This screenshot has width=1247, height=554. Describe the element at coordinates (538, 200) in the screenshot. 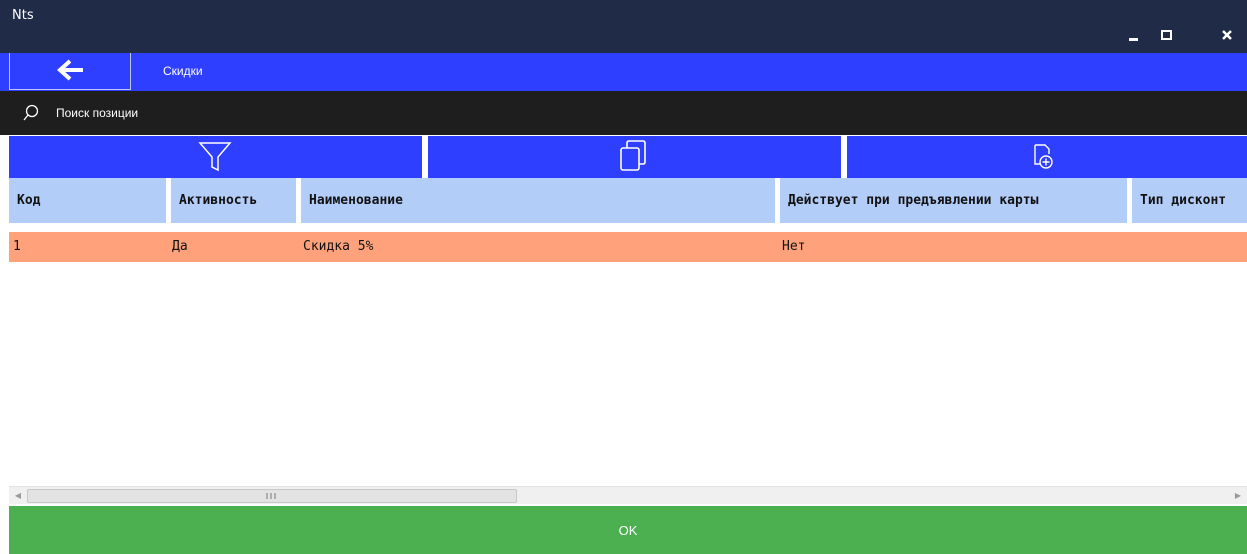

I see `column-header-name: Наименование` at that location.